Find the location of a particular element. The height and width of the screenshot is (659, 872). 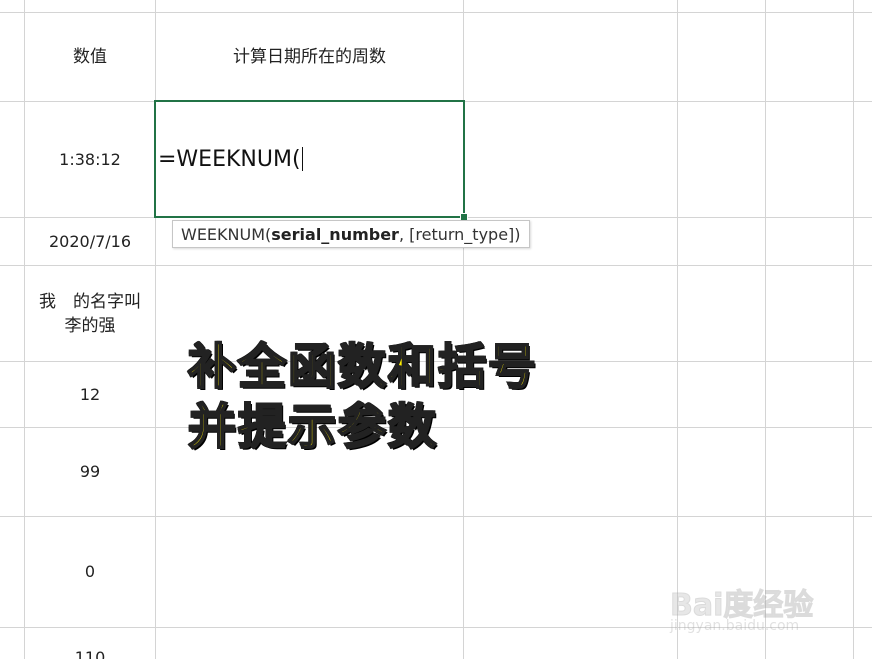

formula-text: =WEEKNUM( is located at coordinates (229, 159).